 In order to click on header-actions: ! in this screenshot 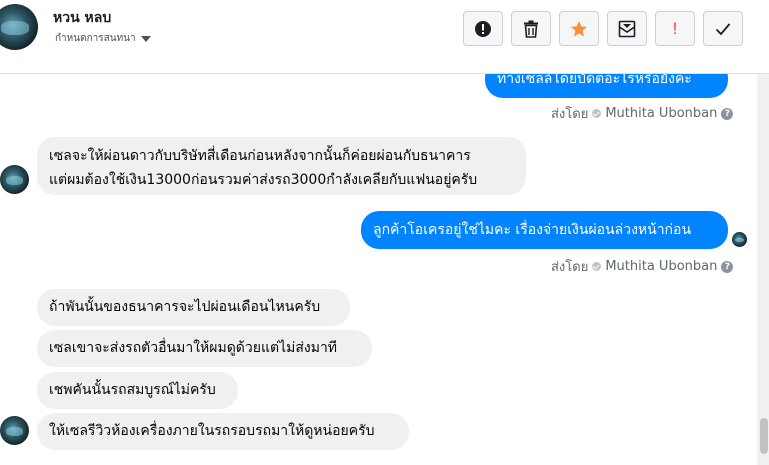, I will do `click(603, 28)`.